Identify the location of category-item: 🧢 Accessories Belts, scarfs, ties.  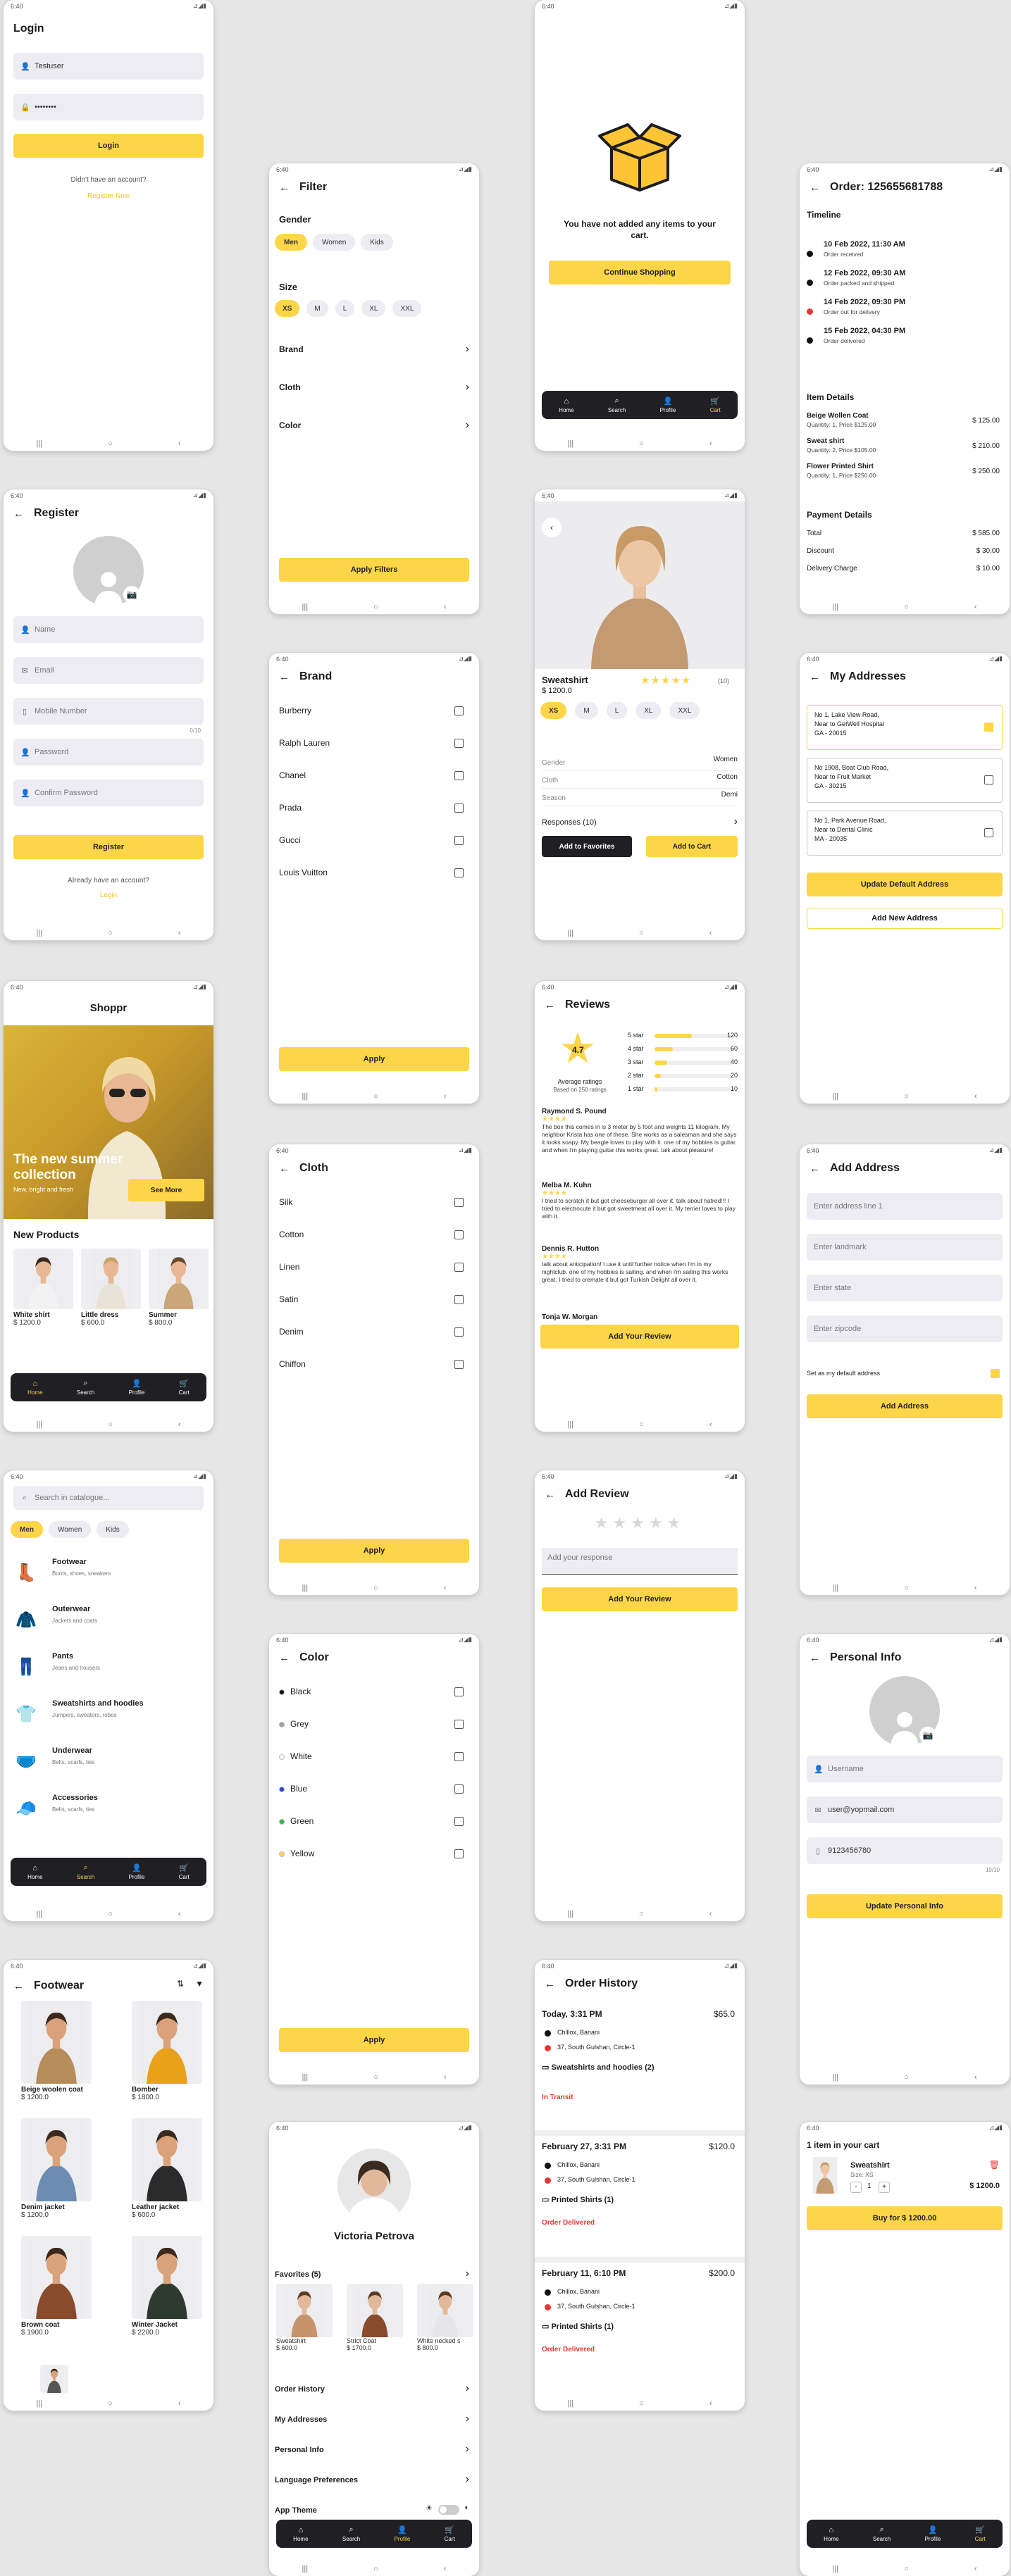
(108, 1809).